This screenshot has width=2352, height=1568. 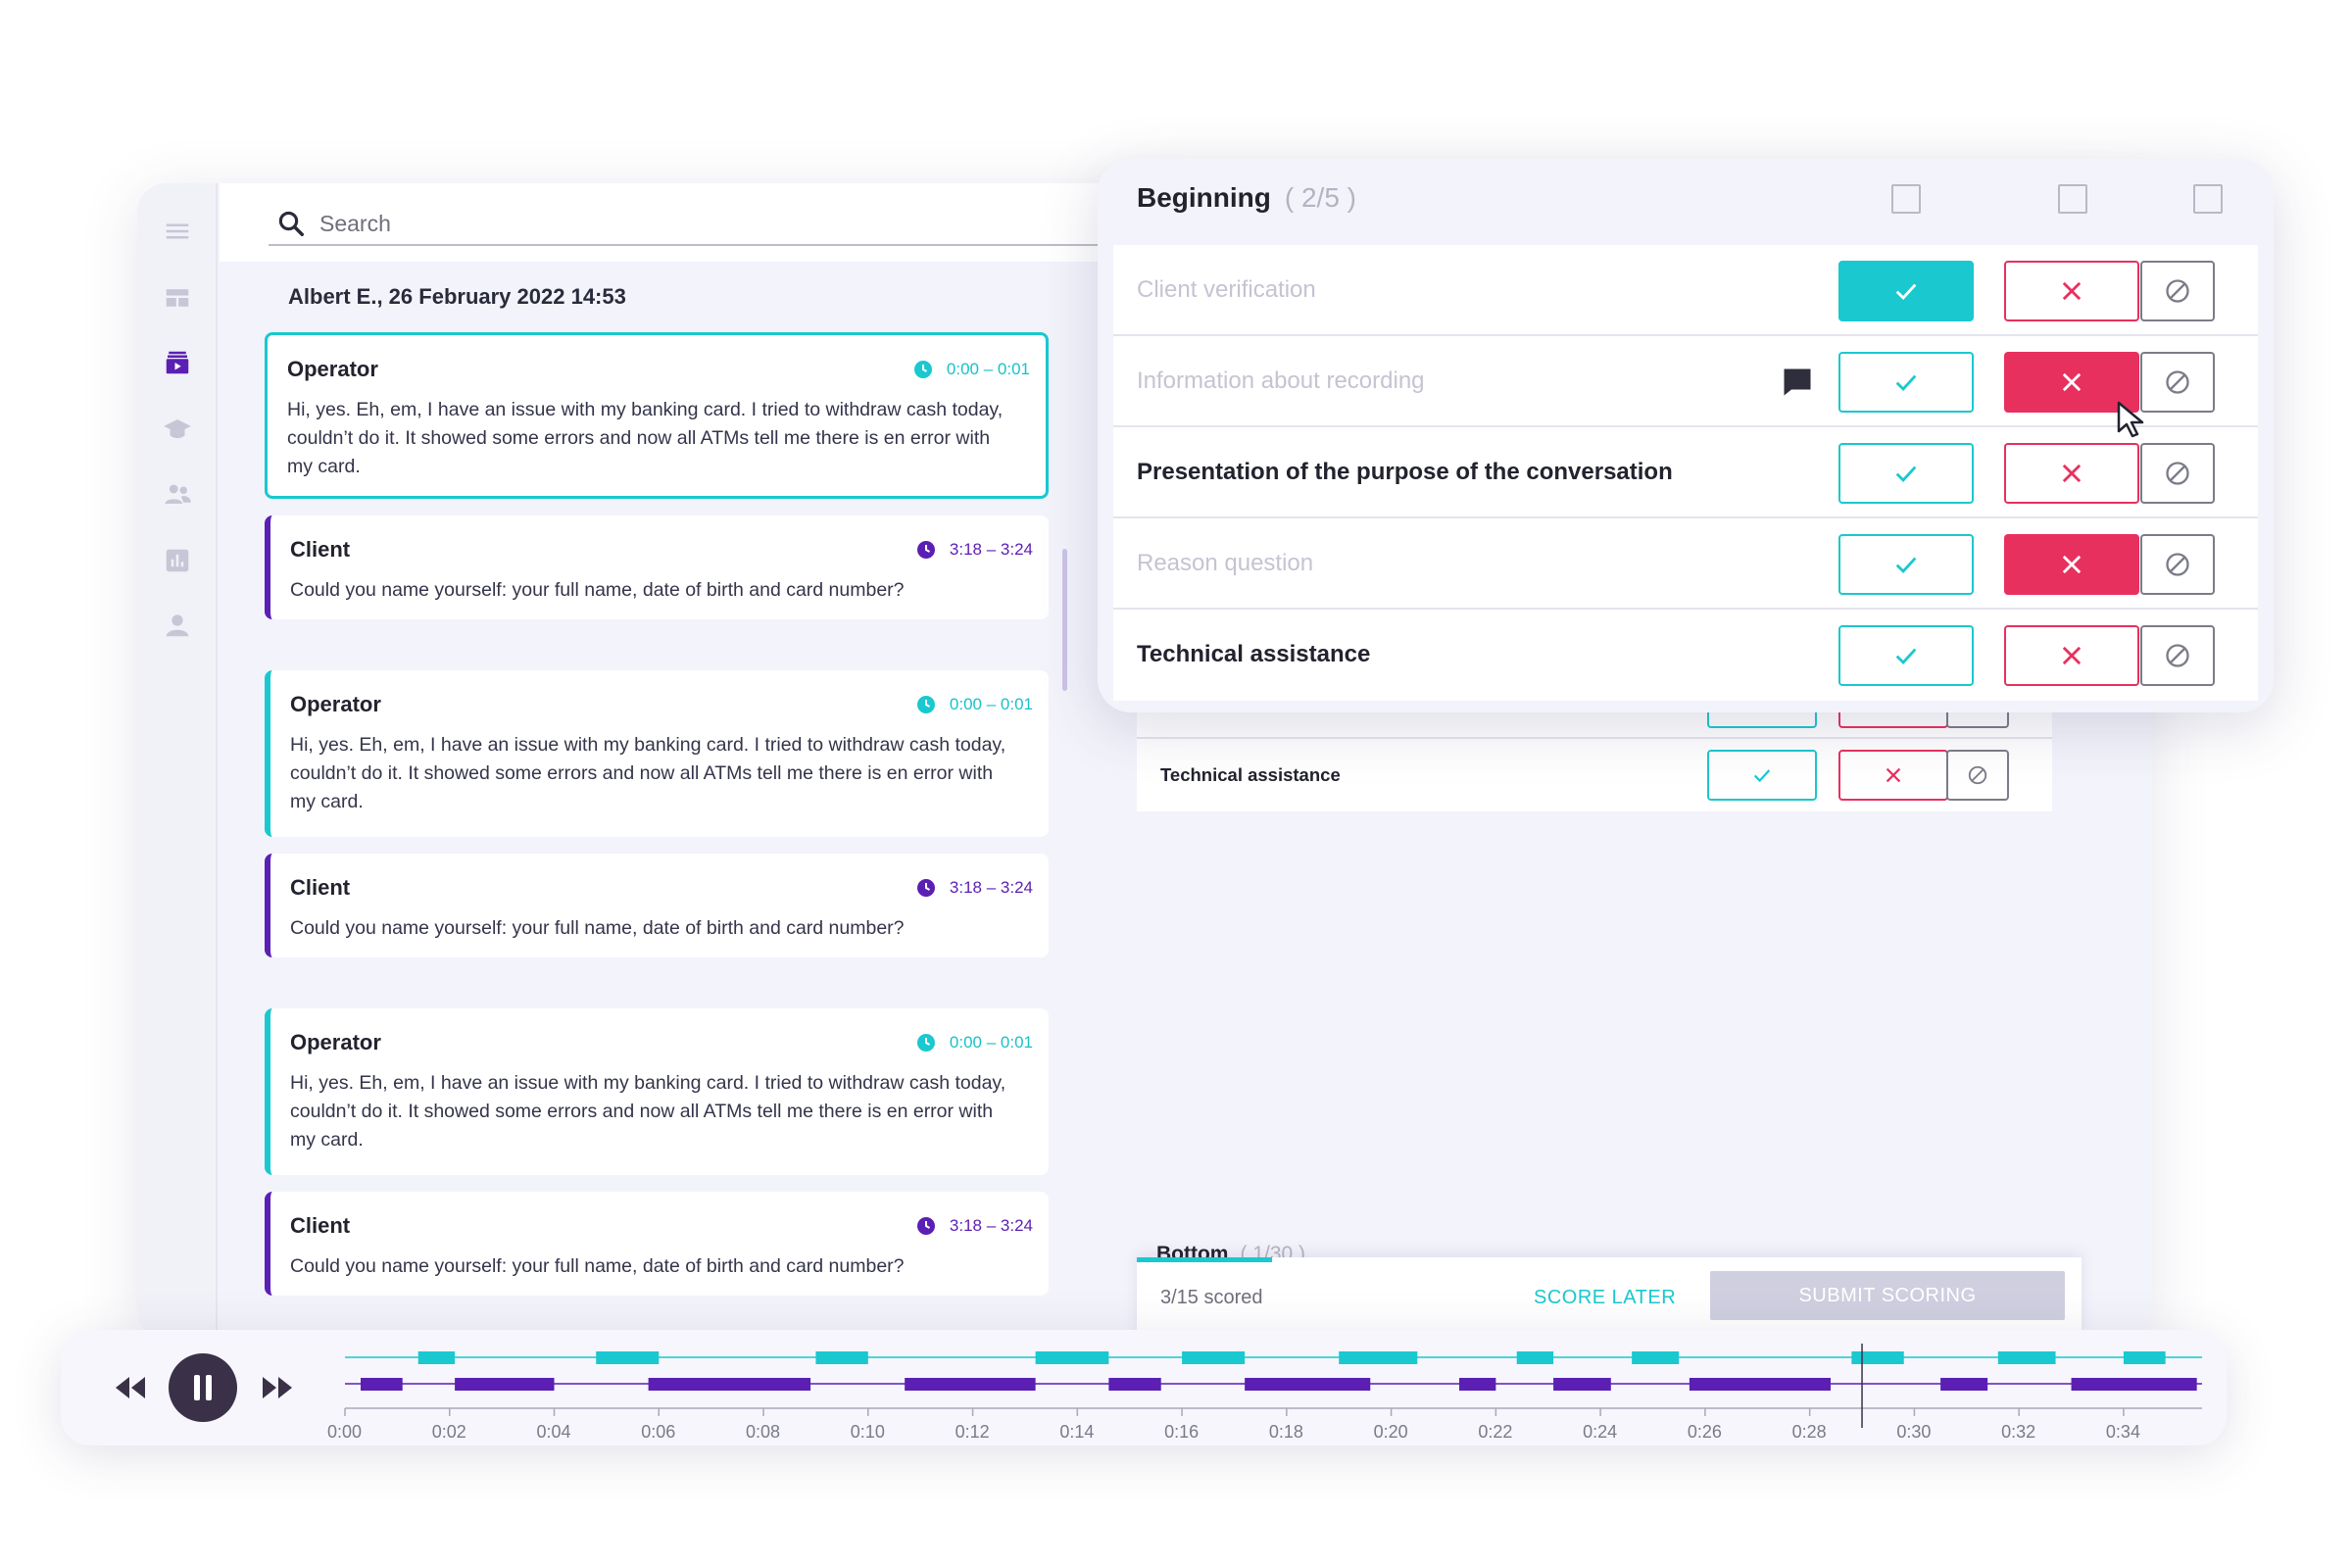 What do you see at coordinates (2018, 1432) in the screenshot?
I see `time-tick-label: 0:32` at bounding box center [2018, 1432].